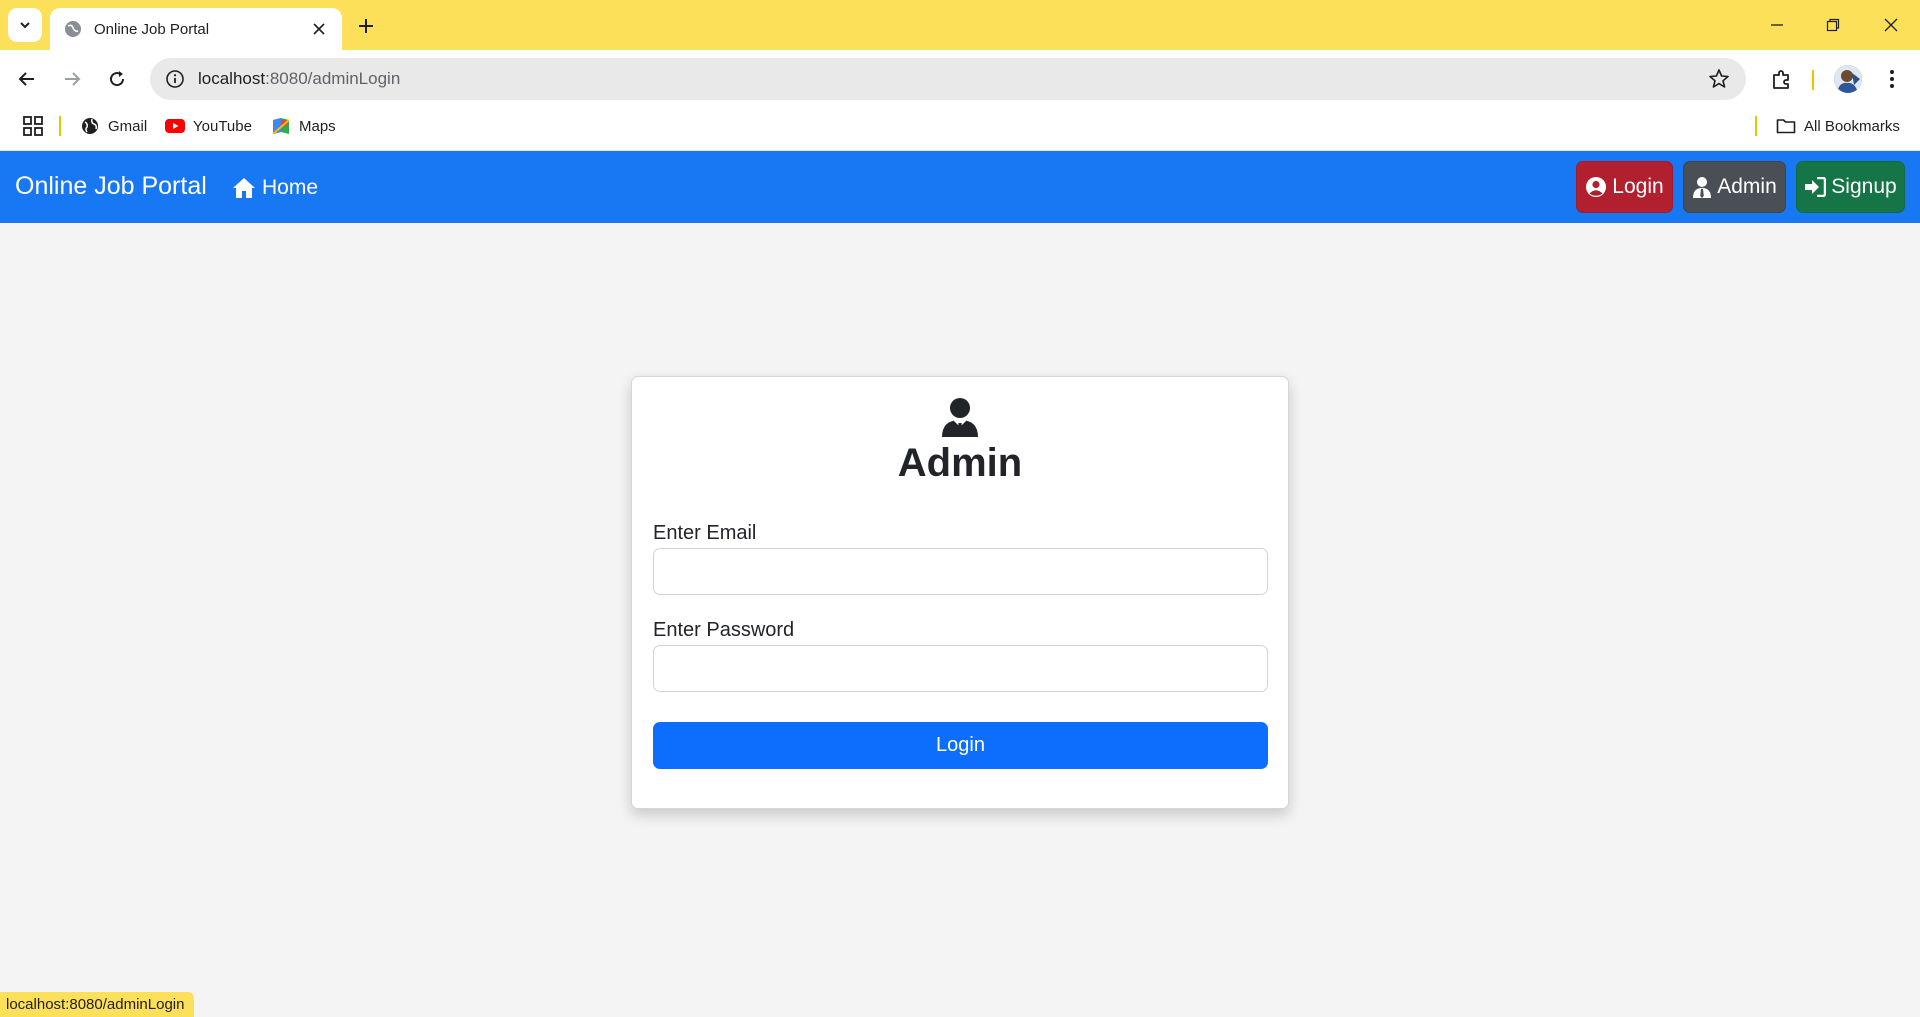 Image resolution: width=1920 pixels, height=1017 pixels. Describe the element at coordinates (244, 188) in the screenshot. I see `home-icon` at that location.